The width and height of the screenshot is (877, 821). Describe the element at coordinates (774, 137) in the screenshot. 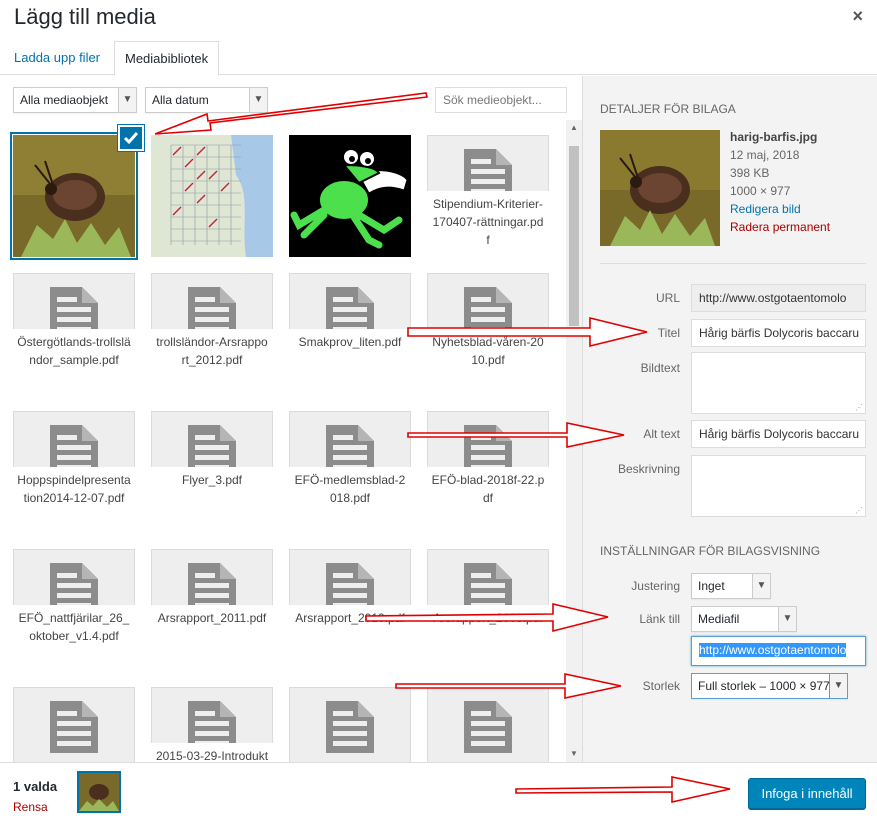

I see `attachment-filename: harig-barfis.jpg` at that location.